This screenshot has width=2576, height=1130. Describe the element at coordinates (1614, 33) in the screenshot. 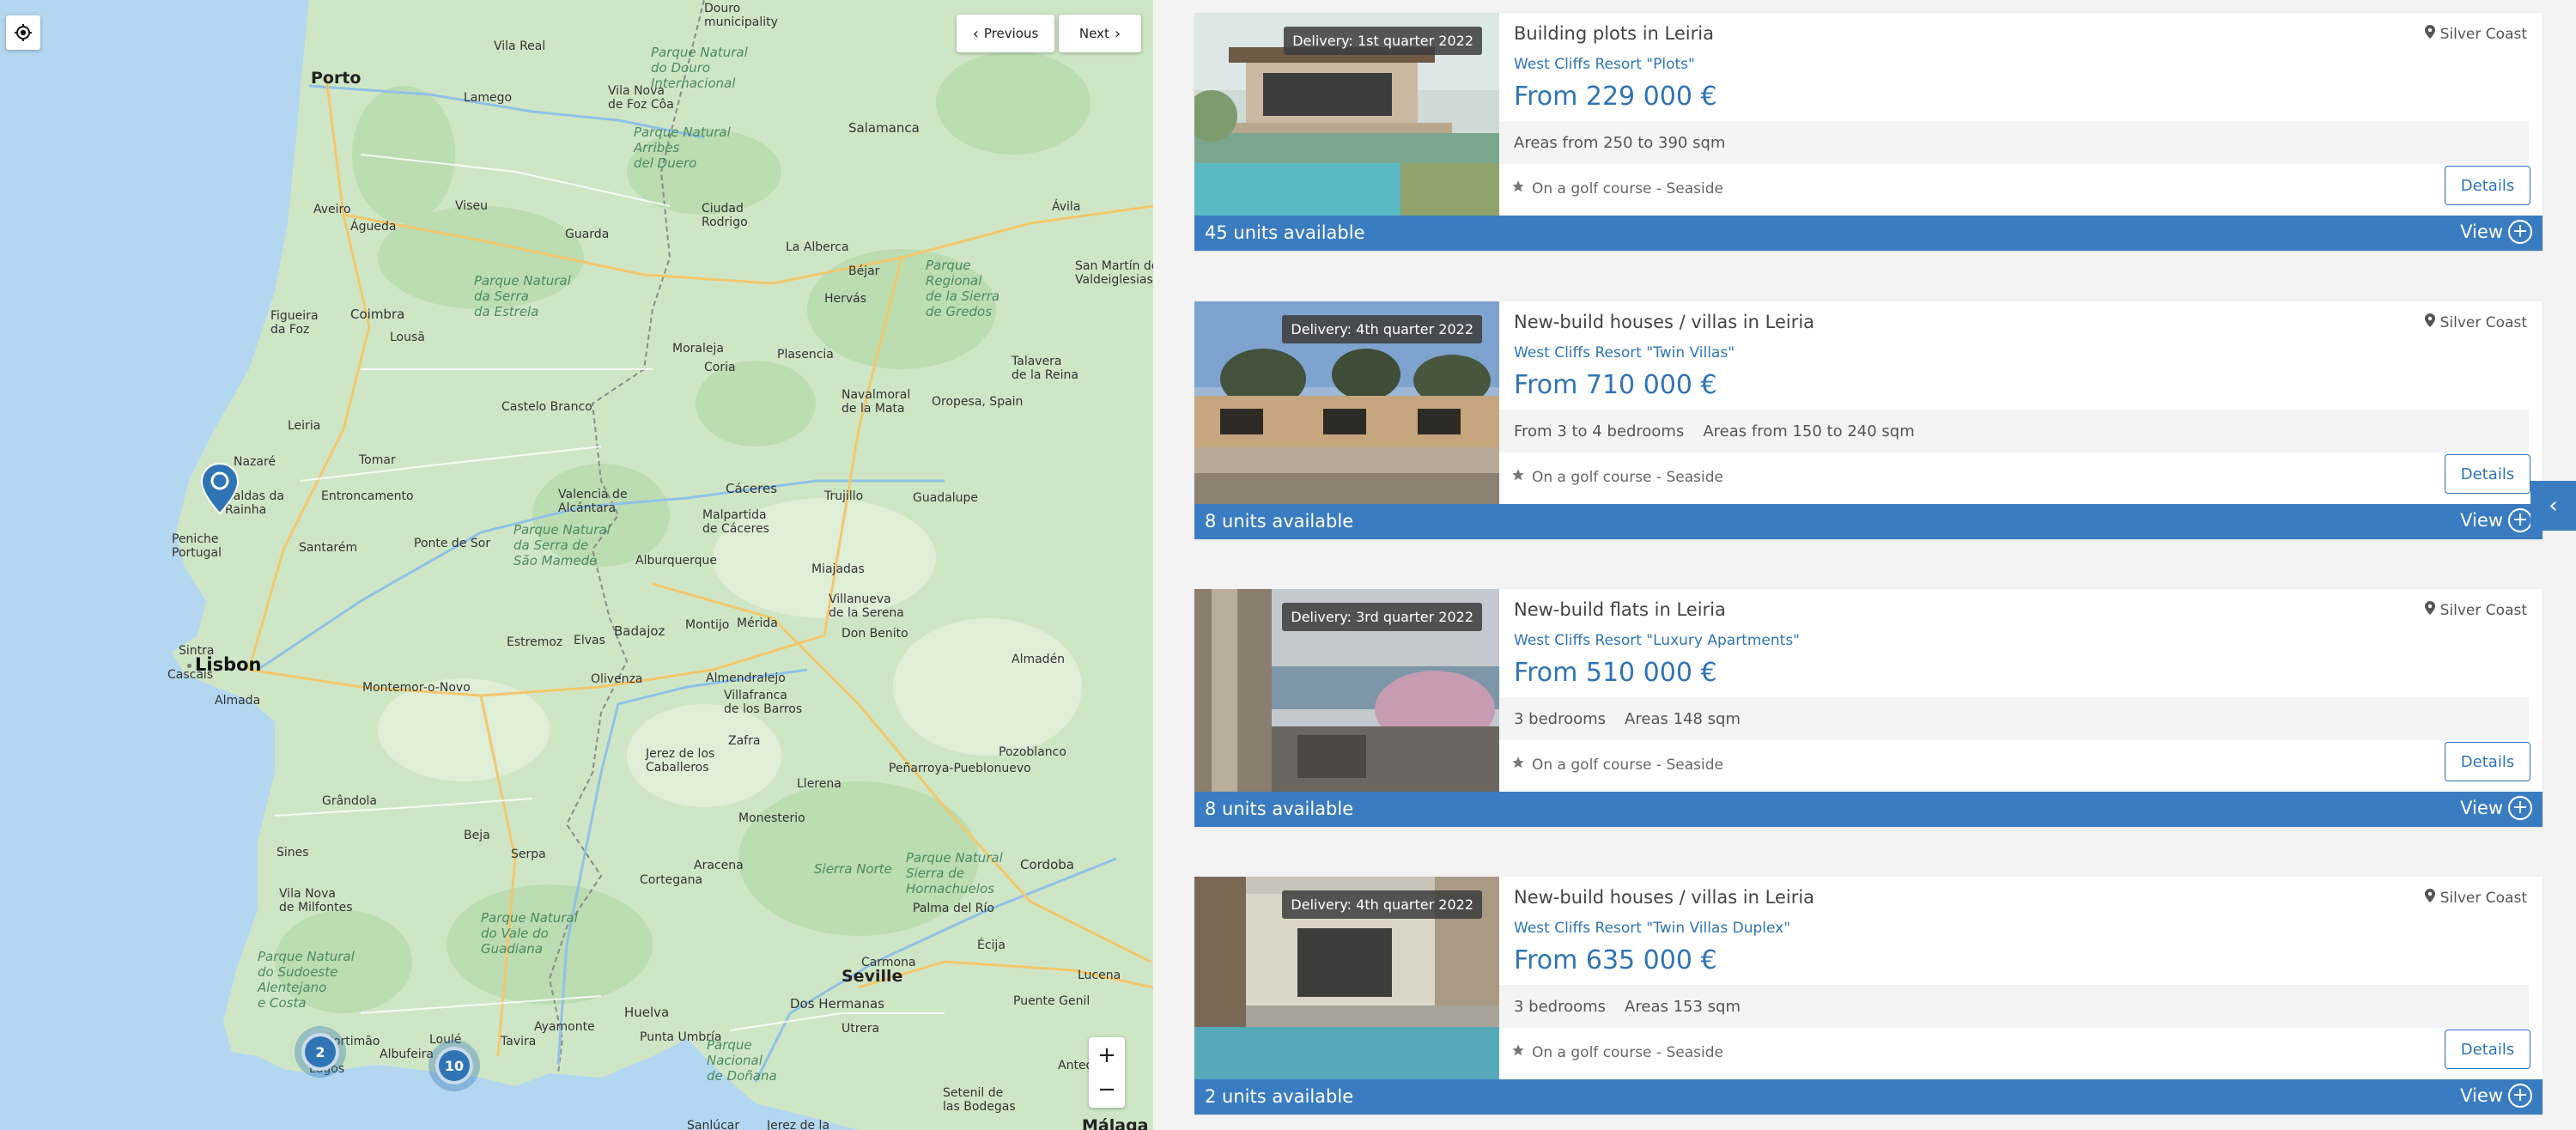

I see `property-title: Building plots in Leiria` at that location.